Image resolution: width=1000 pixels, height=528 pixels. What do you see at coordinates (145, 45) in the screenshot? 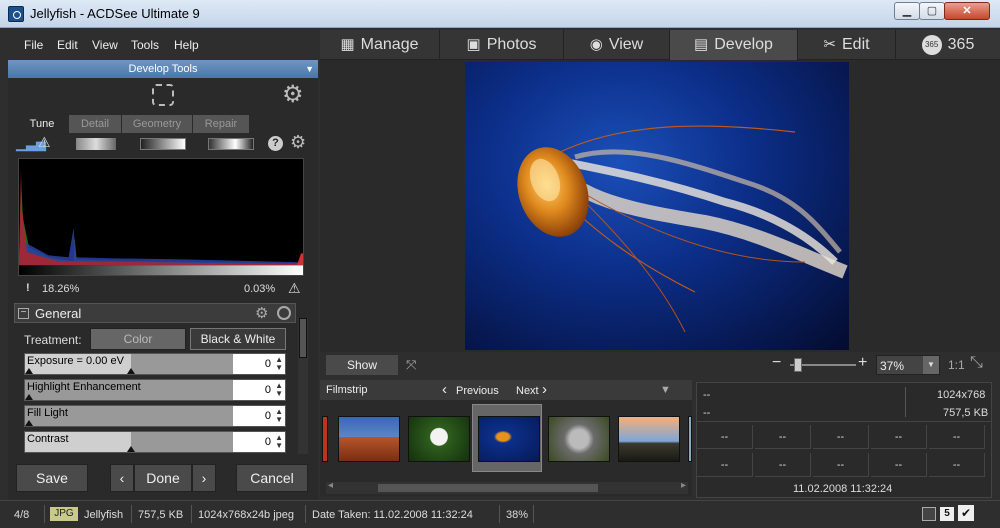
I see `menu-tools: Tools` at bounding box center [145, 45].